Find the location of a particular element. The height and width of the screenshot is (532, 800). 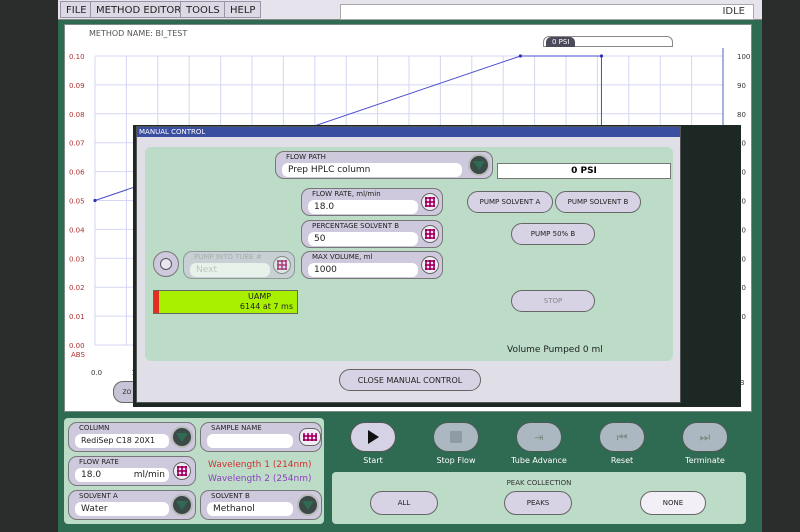

percent-b-field: PERCENTAGE SOLVENT B 50 is located at coordinates (372, 234).